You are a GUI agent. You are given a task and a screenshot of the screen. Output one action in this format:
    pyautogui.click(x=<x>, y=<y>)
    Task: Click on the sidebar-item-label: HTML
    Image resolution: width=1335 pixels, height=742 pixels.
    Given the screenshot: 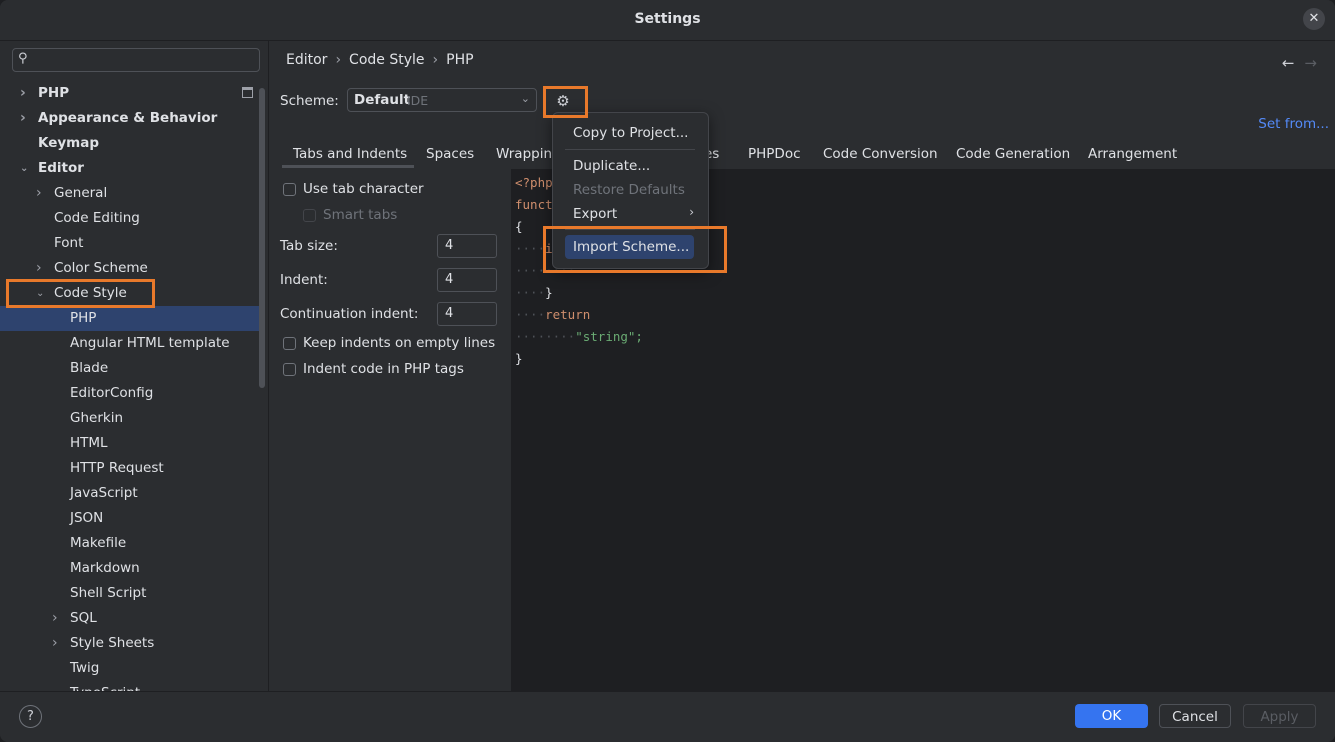 What is the action you would take?
    pyautogui.click(x=89, y=443)
    